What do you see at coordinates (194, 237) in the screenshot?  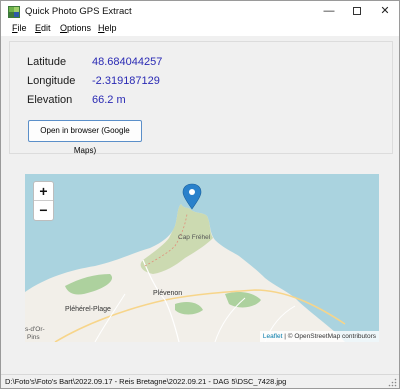 I see `map-label-cap: Cap Fréhel` at bounding box center [194, 237].